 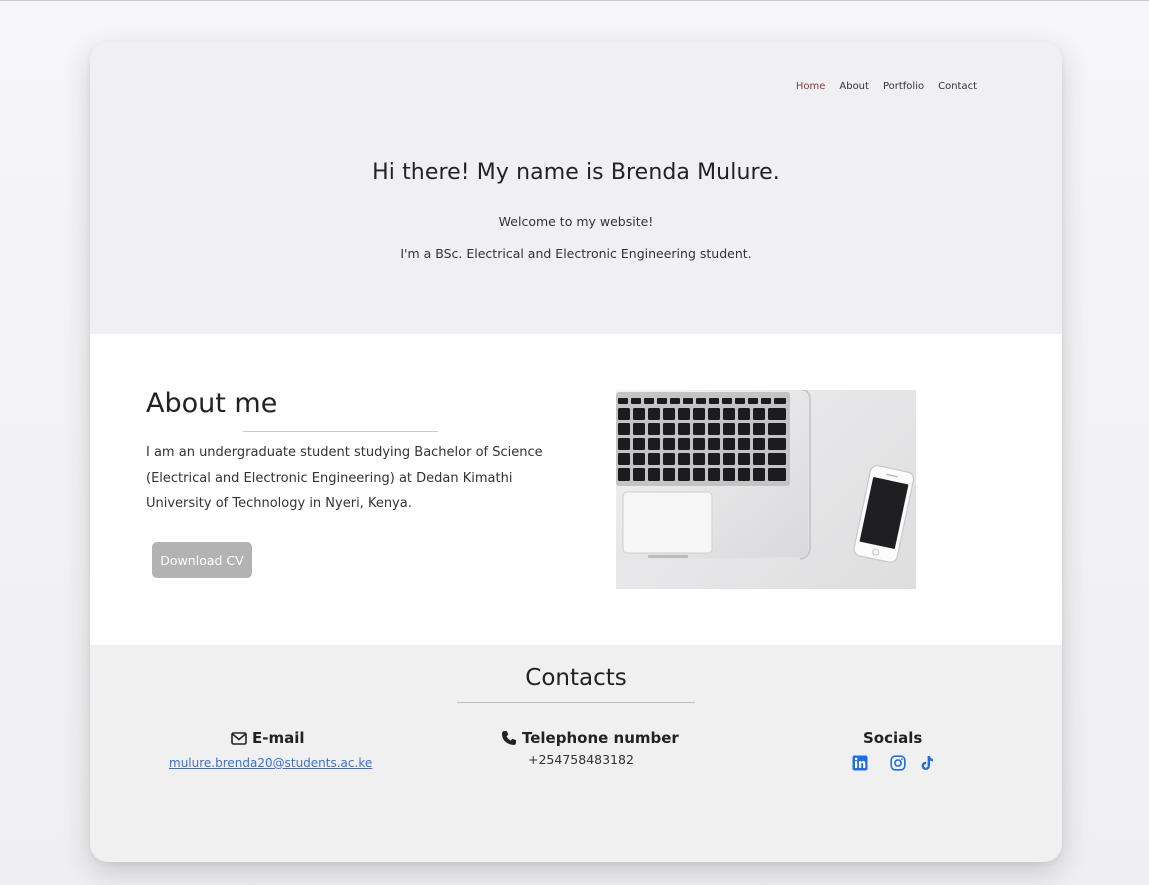 What do you see at coordinates (202, 560) in the screenshot?
I see `download-cv-button: Download CV` at bounding box center [202, 560].